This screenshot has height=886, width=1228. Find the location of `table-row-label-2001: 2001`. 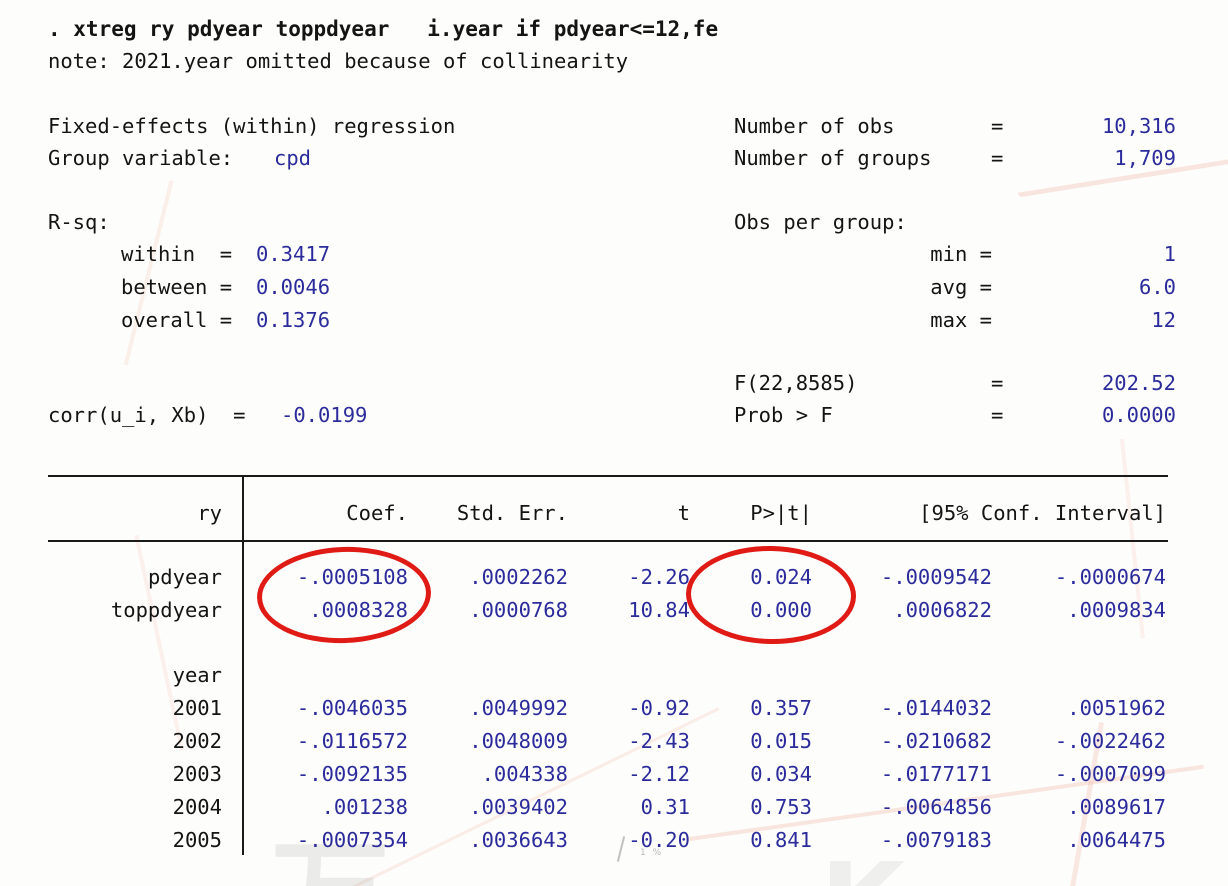

table-row-label-2001: 2001 is located at coordinates (197, 708).